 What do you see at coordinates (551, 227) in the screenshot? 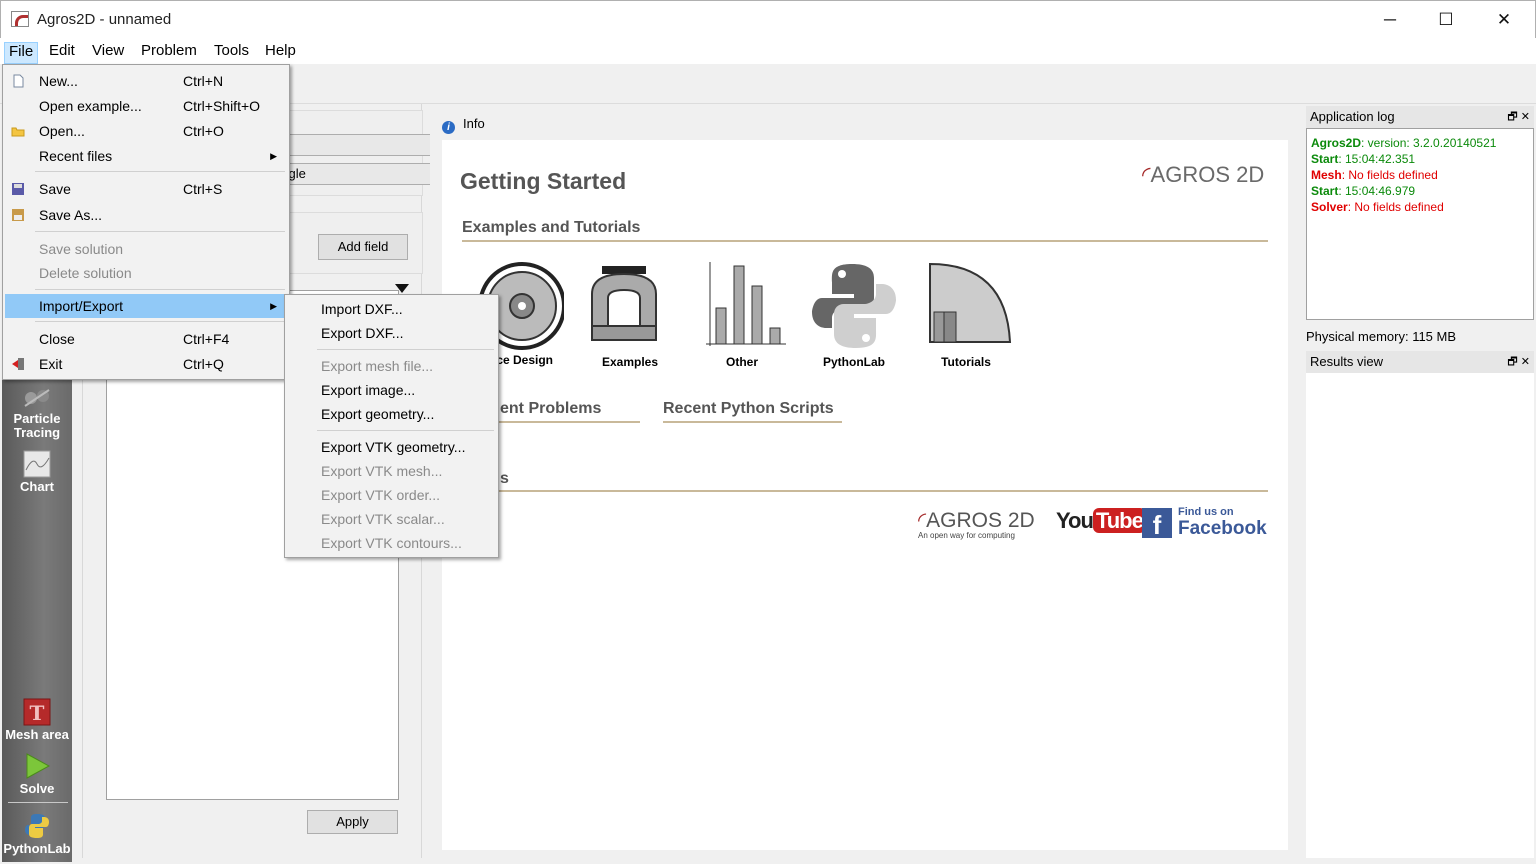
I see `examples-heading: Examples and Tutorials` at bounding box center [551, 227].